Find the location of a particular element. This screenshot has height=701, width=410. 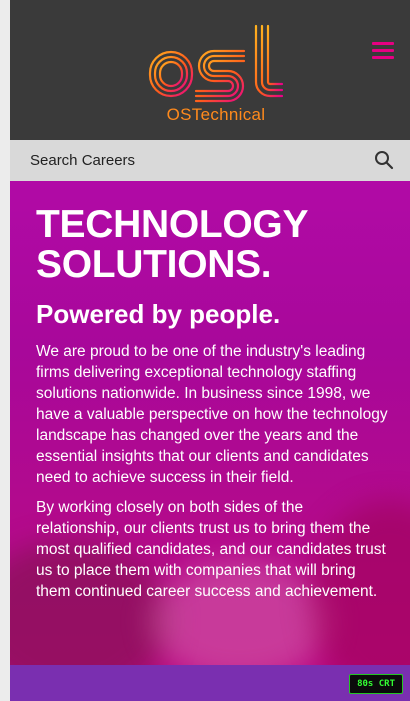

hero-subtitle: Powered by people. is located at coordinates (158, 314).